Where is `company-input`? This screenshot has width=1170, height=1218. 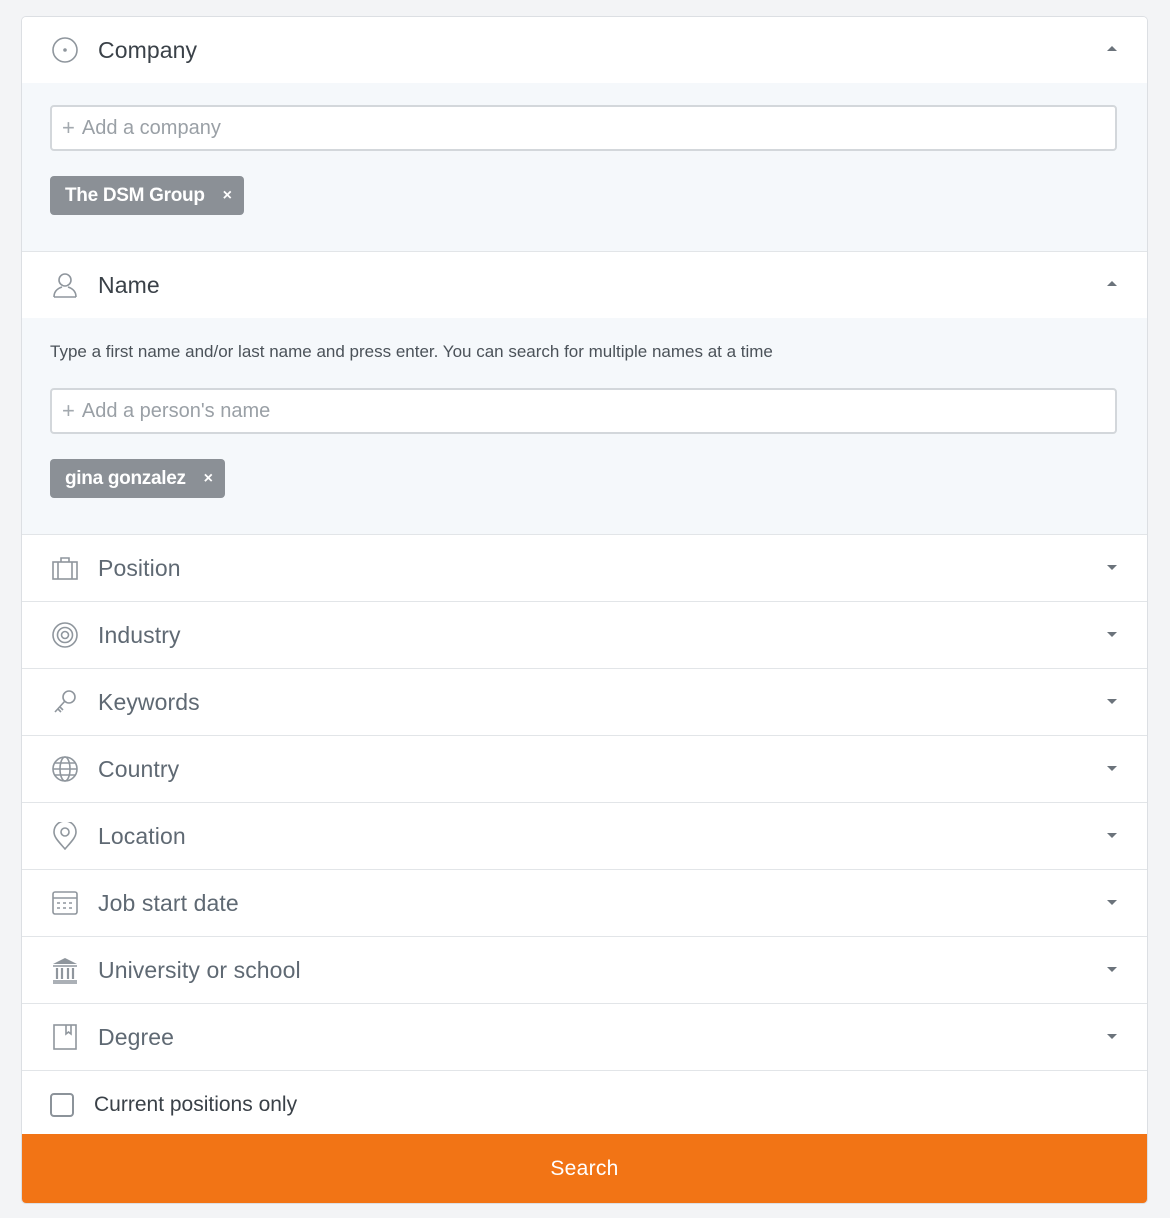 company-input is located at coordinates (571, 128).